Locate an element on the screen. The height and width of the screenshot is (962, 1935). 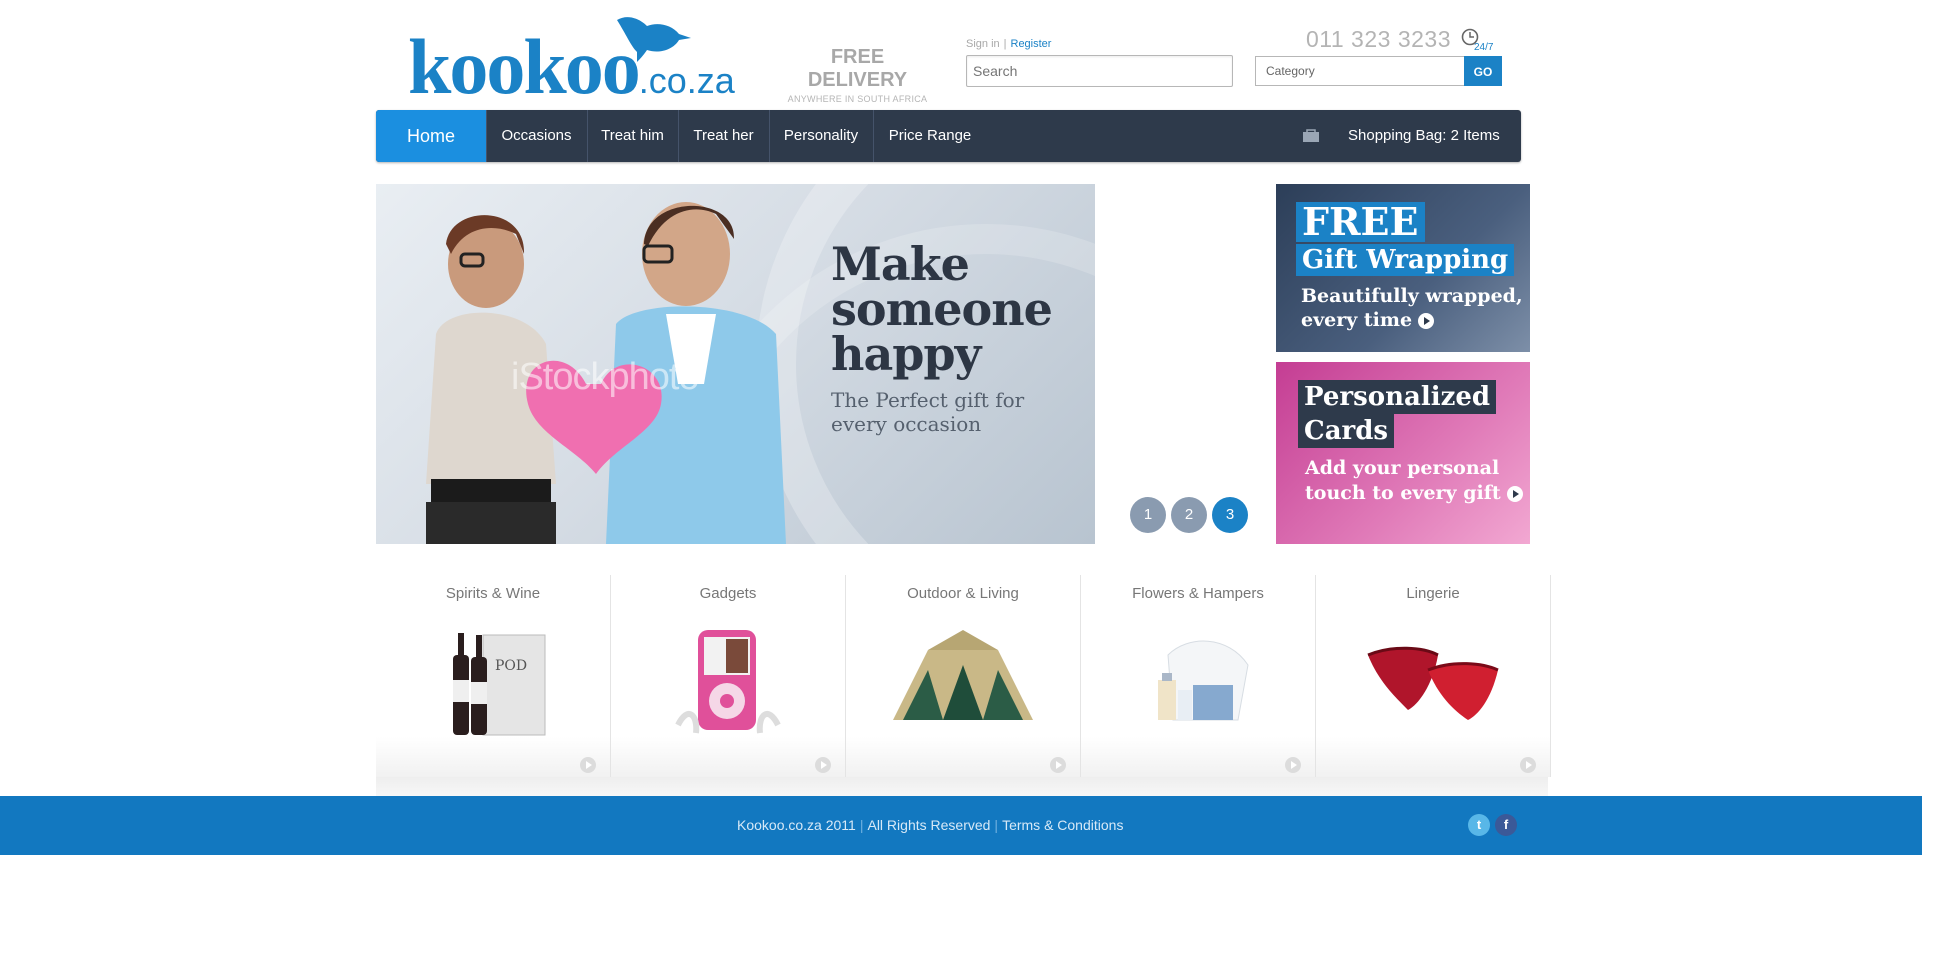
category-spirits-wine: Spirits & Wine POD is located at coordinates (493, 676).